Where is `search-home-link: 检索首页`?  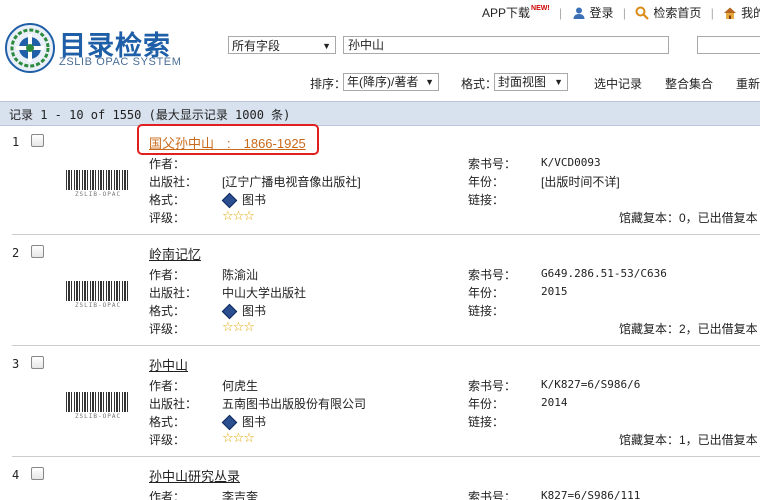
search-home-link: 检索首页 is located at coordinates (668, 12).